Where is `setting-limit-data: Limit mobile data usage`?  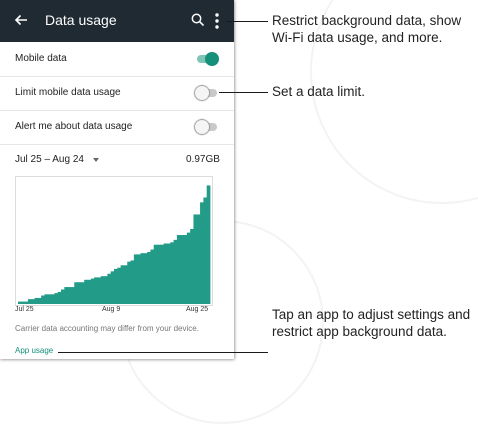
setting-limit-data: Limit mobile data usage is located at coordinates (117, 93).